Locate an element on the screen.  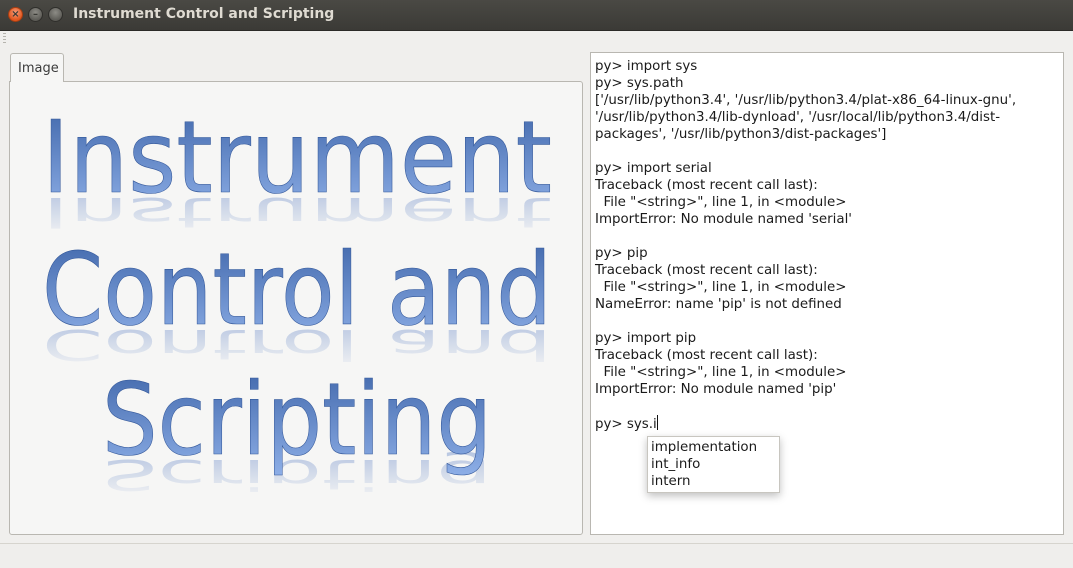
logo-text-line: Scripting is located at coordinates (297, 419).